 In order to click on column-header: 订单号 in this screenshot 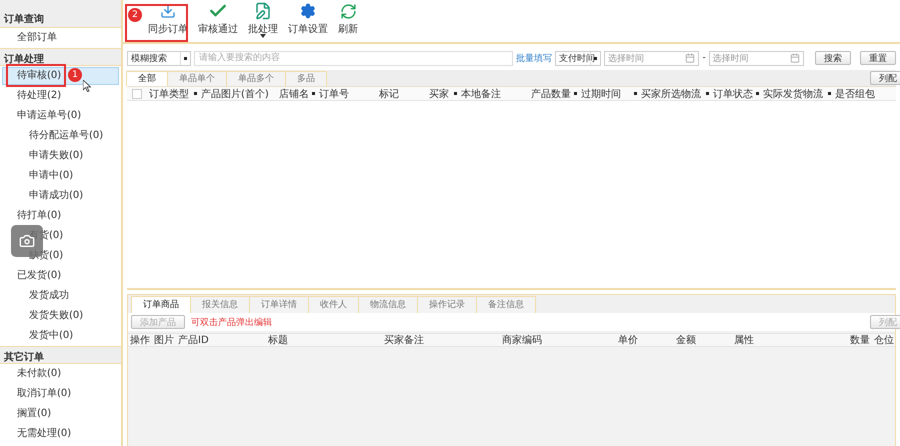, I will do `click(347, 93)`.